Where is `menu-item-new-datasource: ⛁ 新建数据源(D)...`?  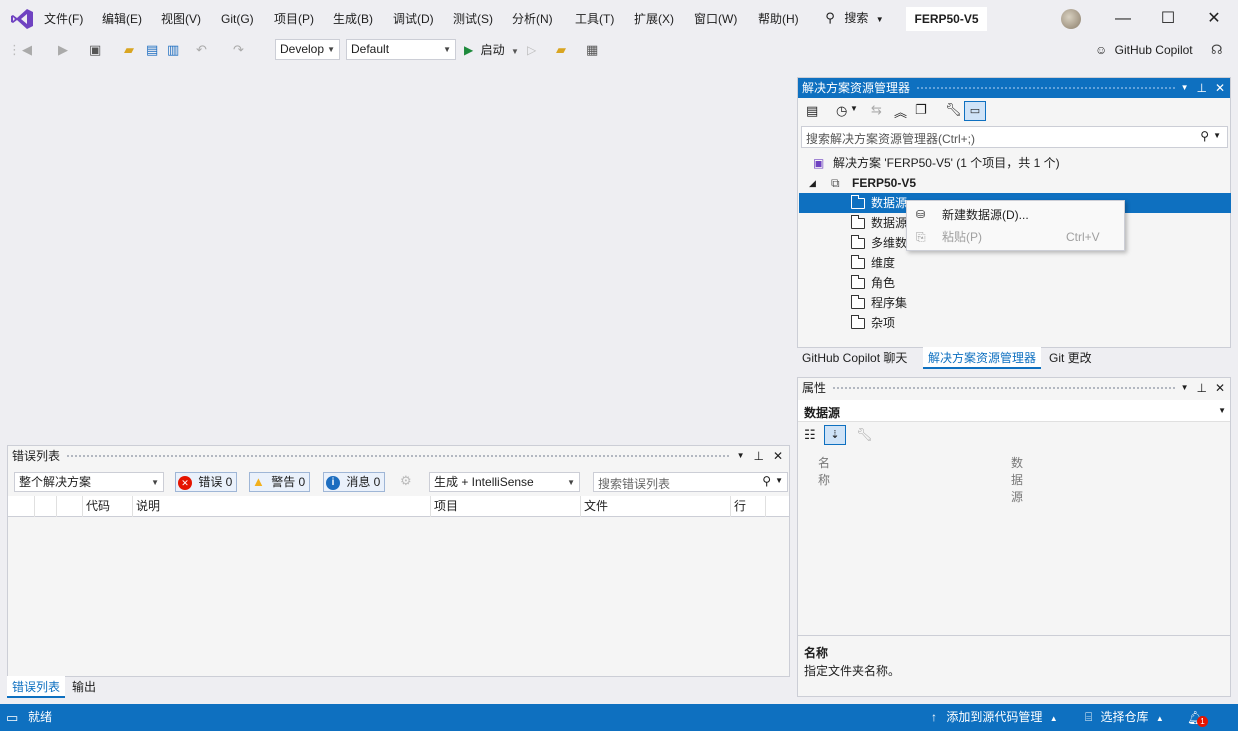
menu-item-new-datasource: ⛁ 新建数据源(D)... is located at coordinates (1015, 215).